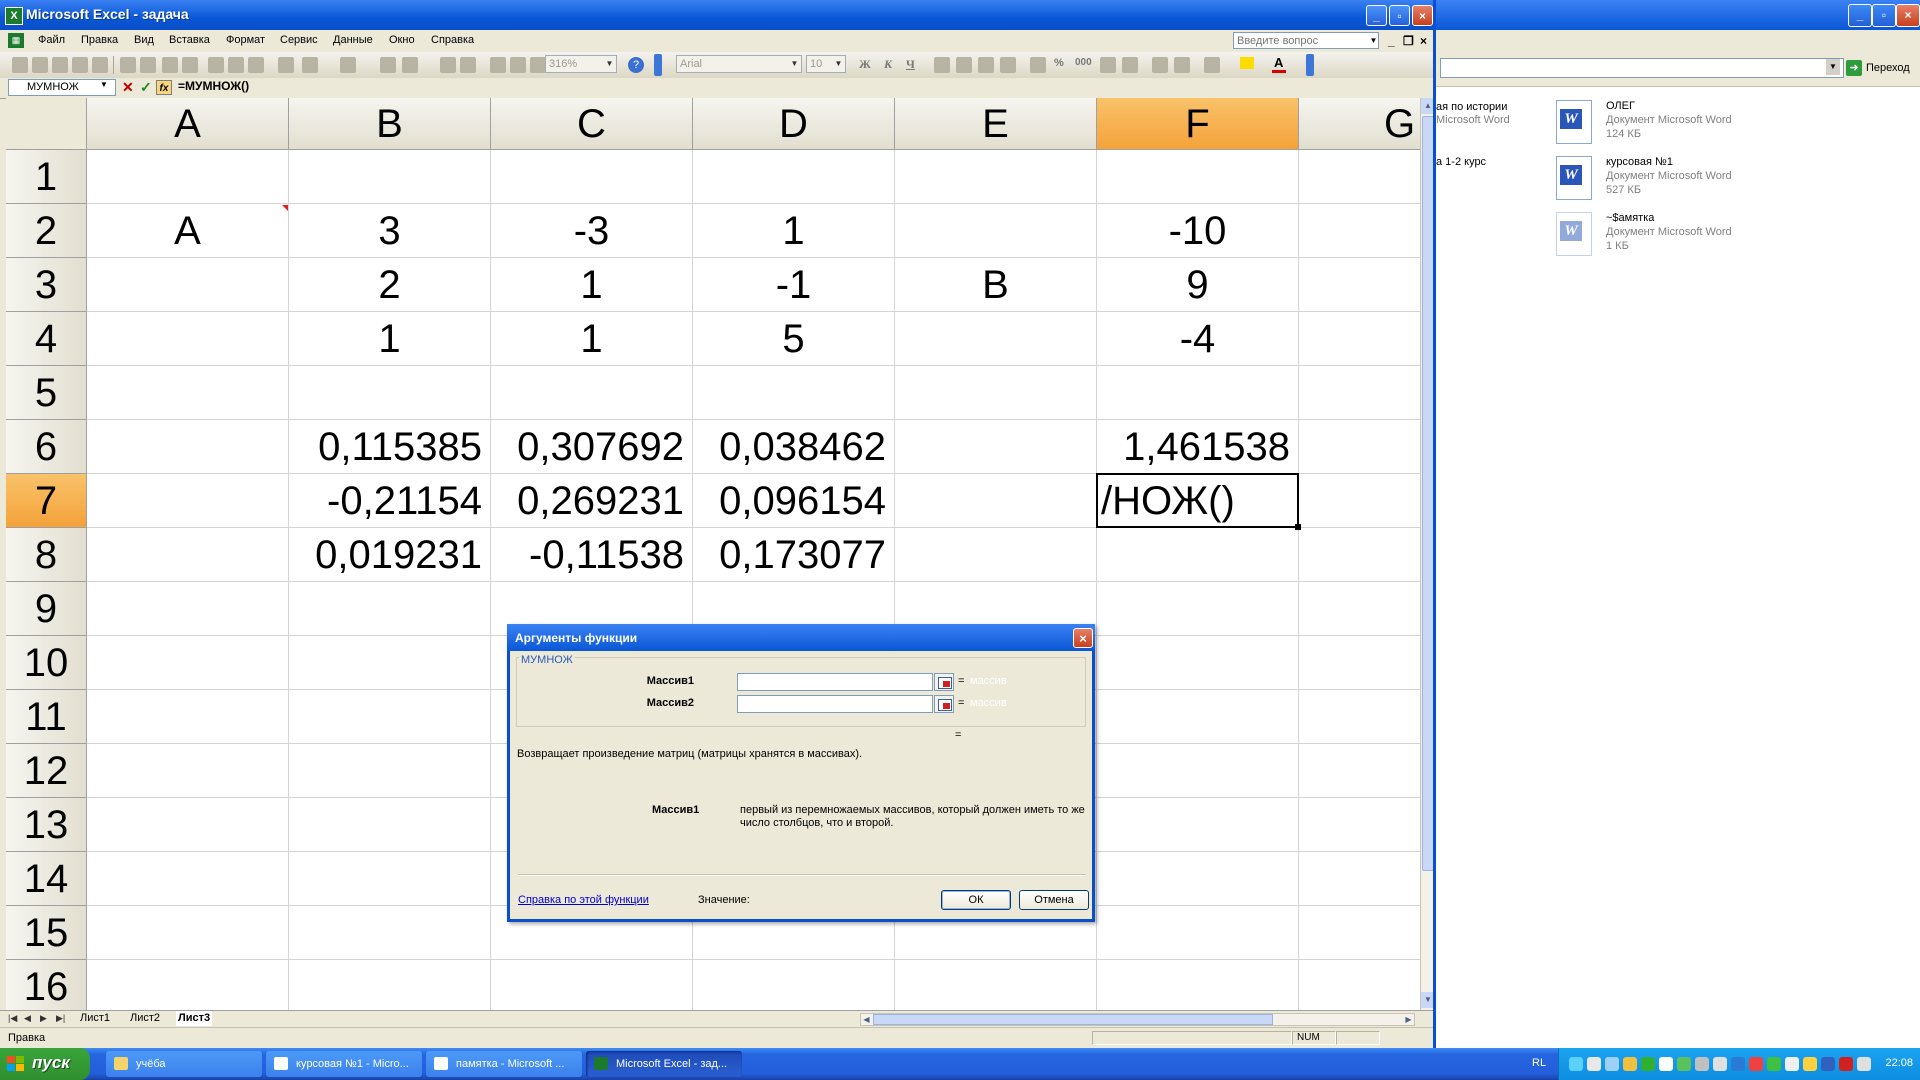  I want to click on menu-tools: Сервис, so click(299, 40).